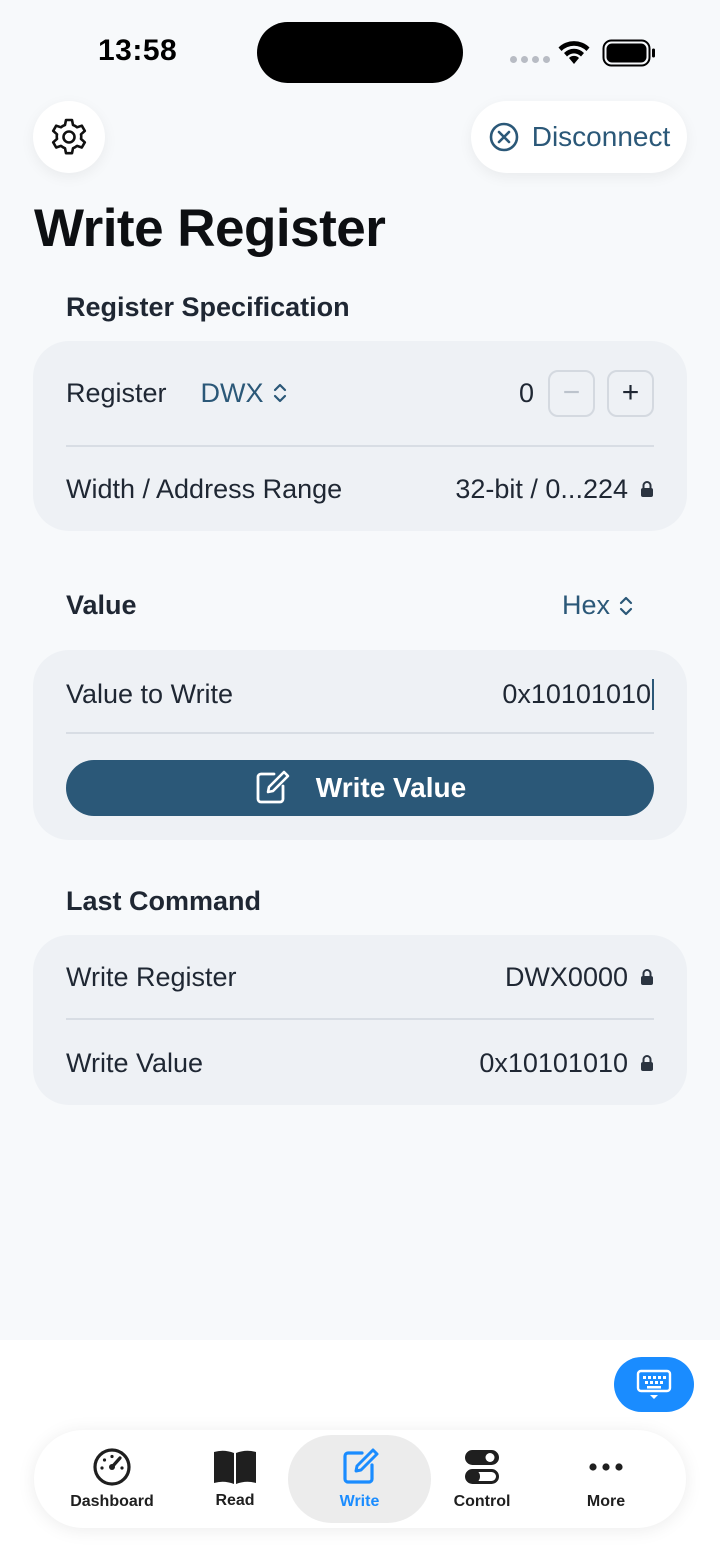 The width and height of the screenshot is (720, 1564). I want to click on gauge-icon, so click(112, 1467).